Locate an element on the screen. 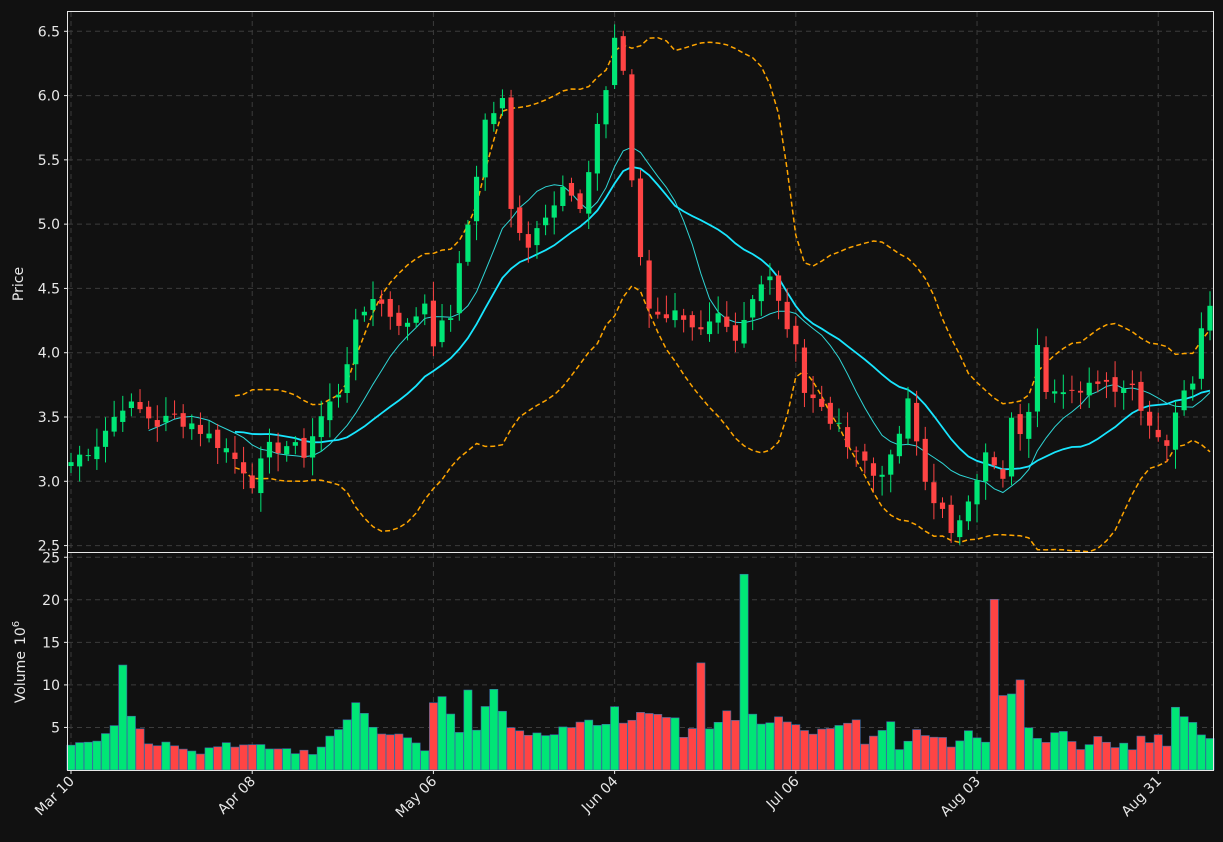 The image size is (1223, 842). volume-tick-label: 10 is located at coordinates (51, 686).